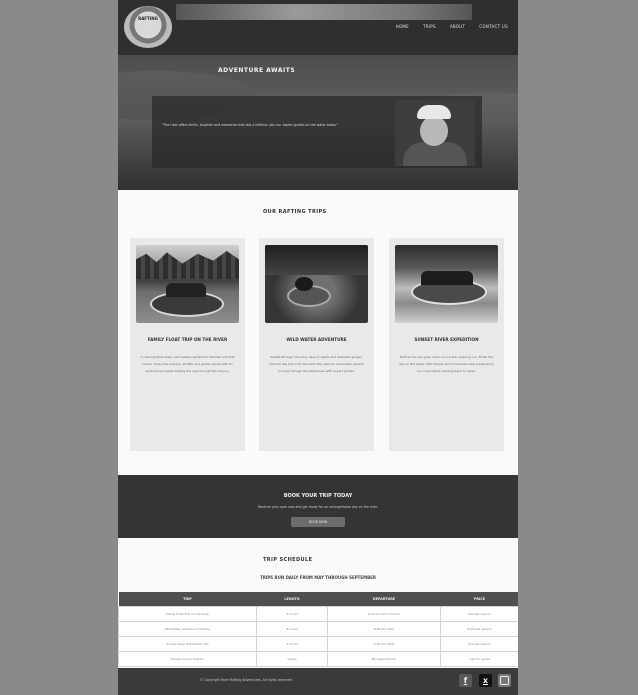 This screenshot has height=695, width=638. I want to click on instagram-icon, so click(504, 680).